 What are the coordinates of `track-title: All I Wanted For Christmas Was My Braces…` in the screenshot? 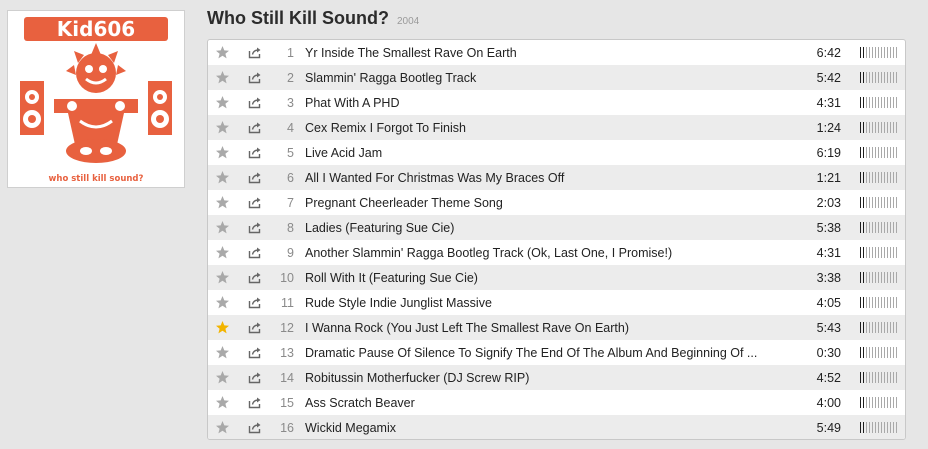 It's located at (540, 178).